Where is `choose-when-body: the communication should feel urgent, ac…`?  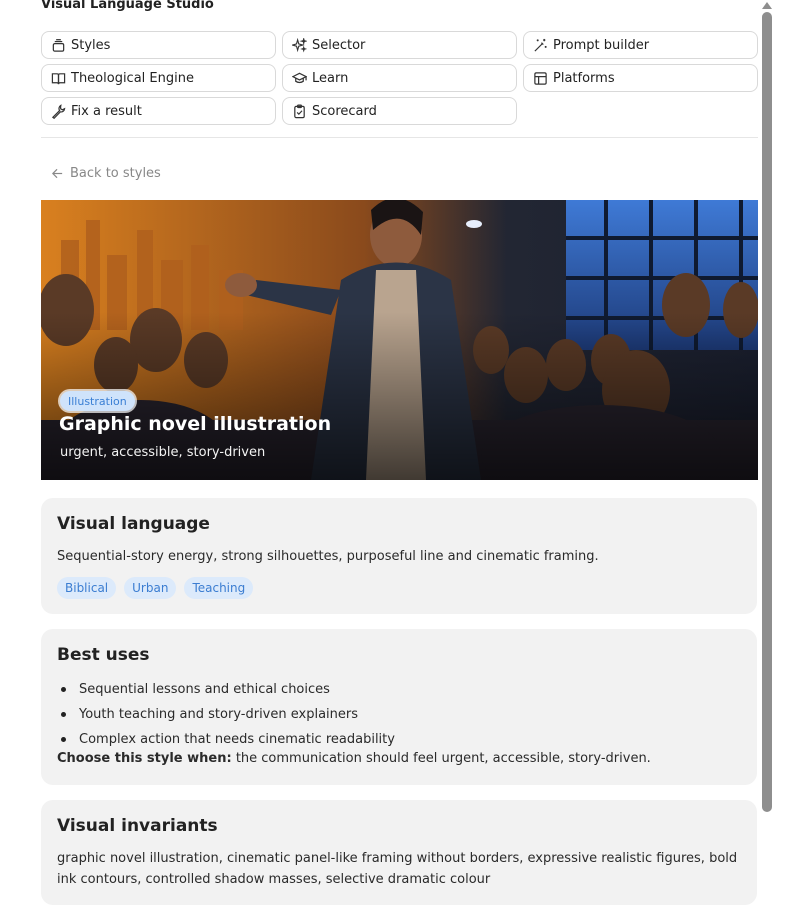
choose-when-body: the communication should feel urgent, ac… is located at coordinates (441, 758).